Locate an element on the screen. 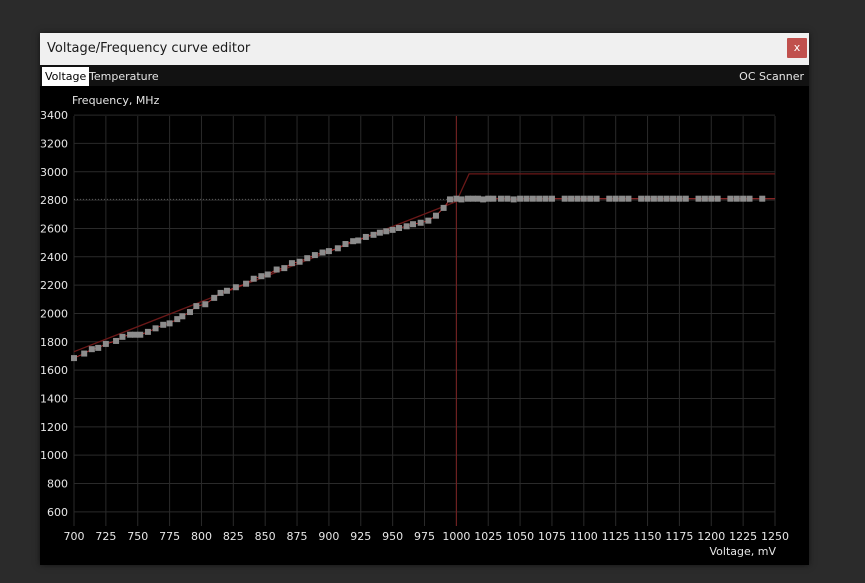 The image size is (865, 583). tab-temperature: Temperature is located at coordinates (124, 76).